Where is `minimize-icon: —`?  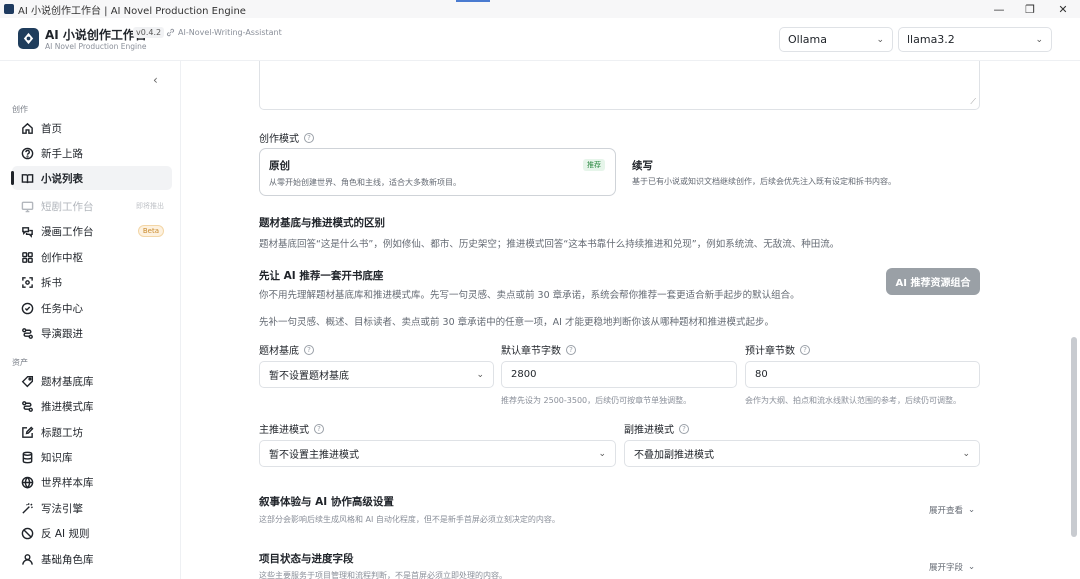
minimize-icon: — is located at coordinates (999, 9).